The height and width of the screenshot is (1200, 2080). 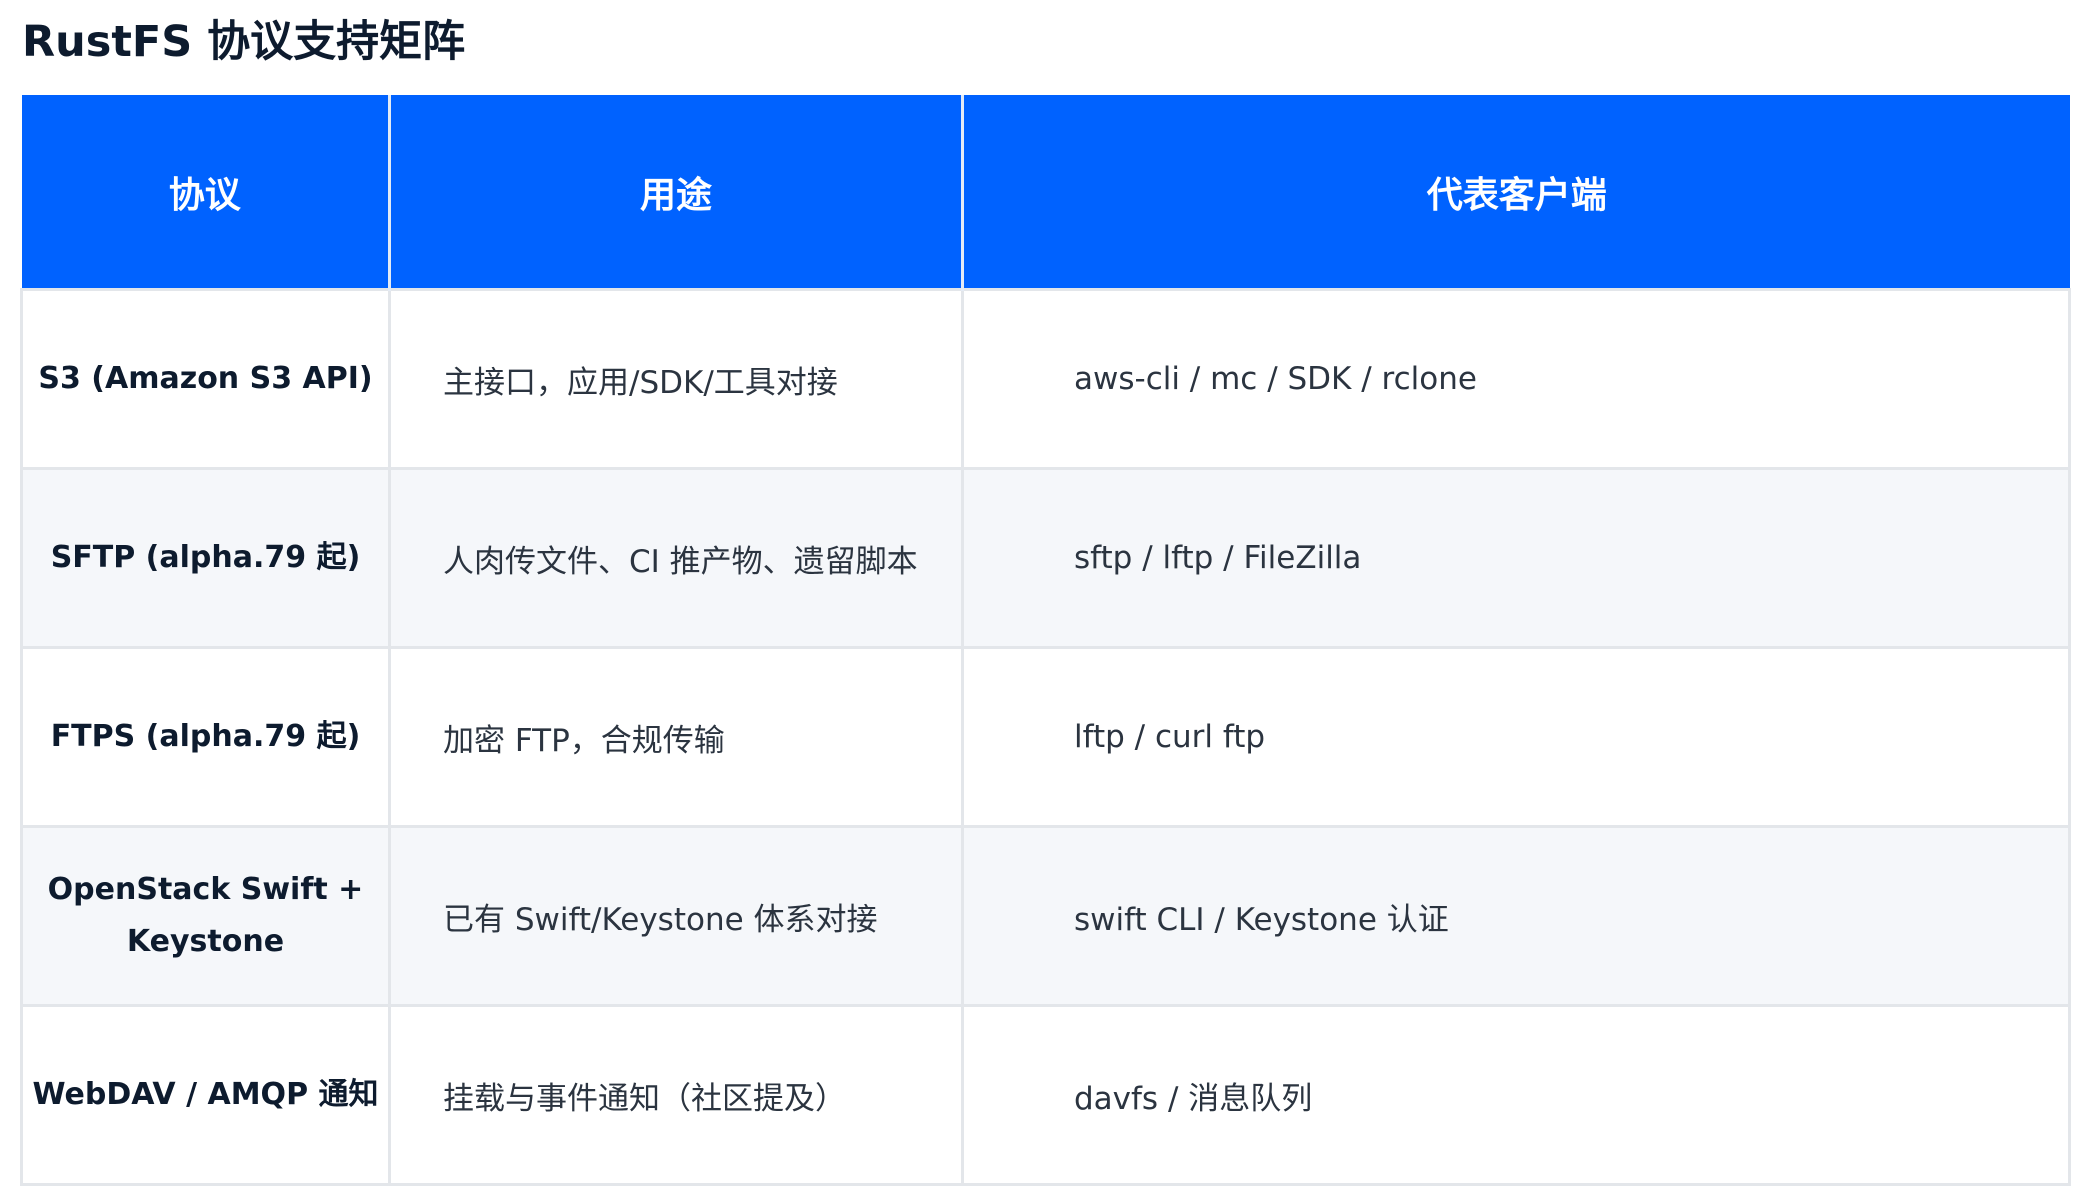 I want to click on header-usage: 用途, so click(x=676, y=192).